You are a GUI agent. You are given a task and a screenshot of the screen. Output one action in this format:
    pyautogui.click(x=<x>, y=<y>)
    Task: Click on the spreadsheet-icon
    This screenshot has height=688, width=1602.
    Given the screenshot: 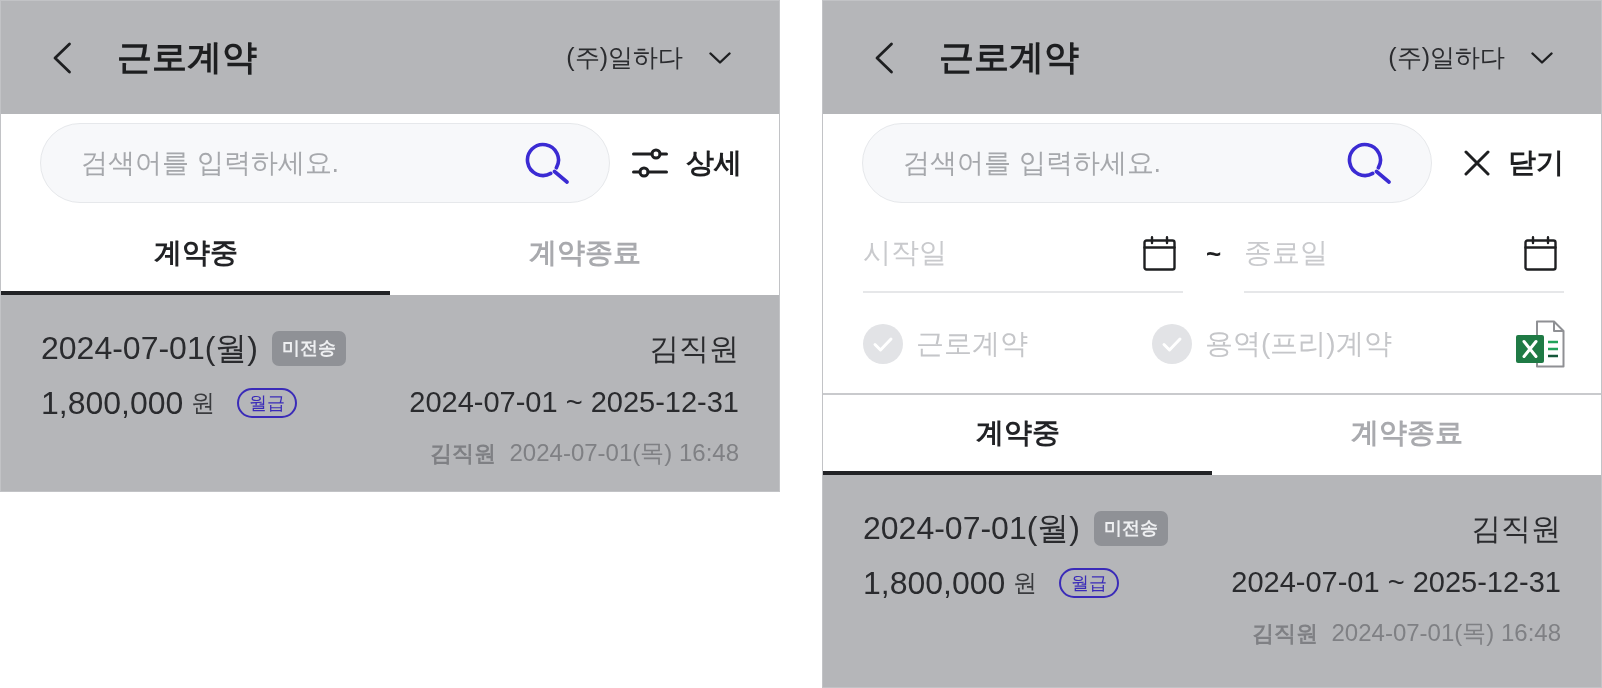 What is the action you would take?
    pyautogui.click(x=1540, y=343)
    